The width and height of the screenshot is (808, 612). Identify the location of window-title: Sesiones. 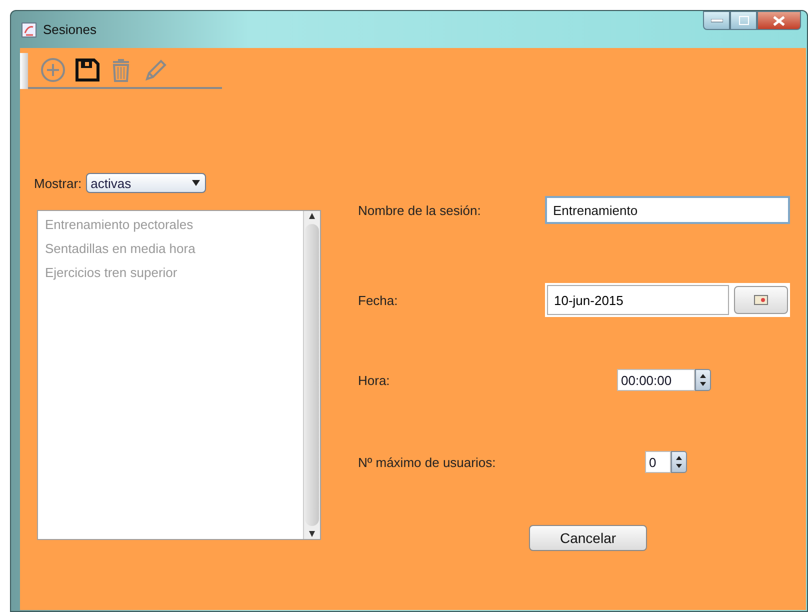
(69, 29).